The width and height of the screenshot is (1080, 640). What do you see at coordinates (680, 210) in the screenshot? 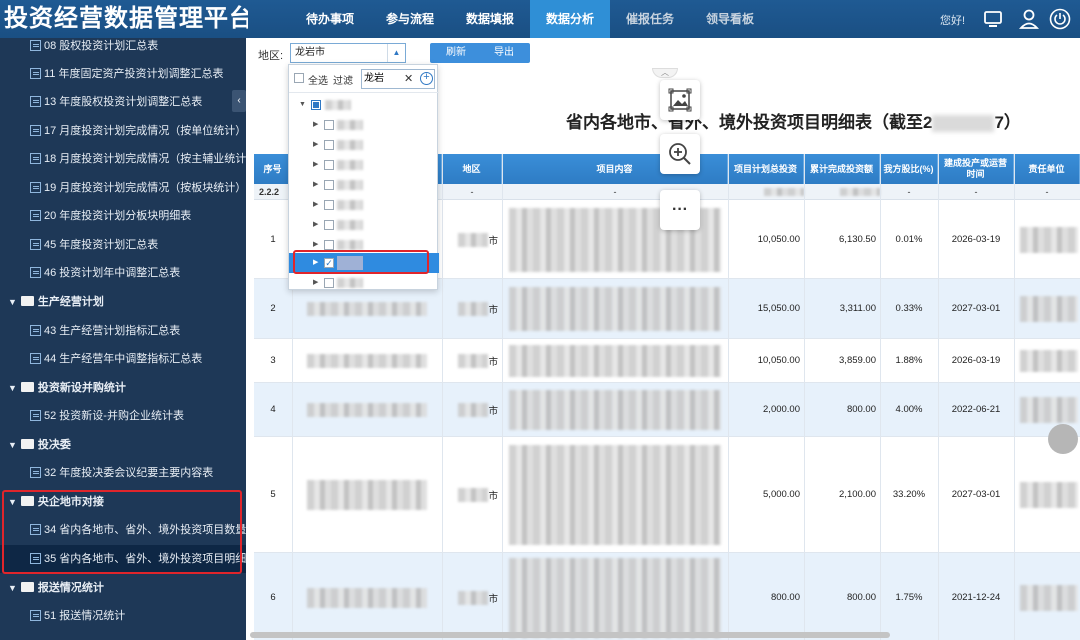
I see `more-icon: ···` at bounding box center [680, 210].